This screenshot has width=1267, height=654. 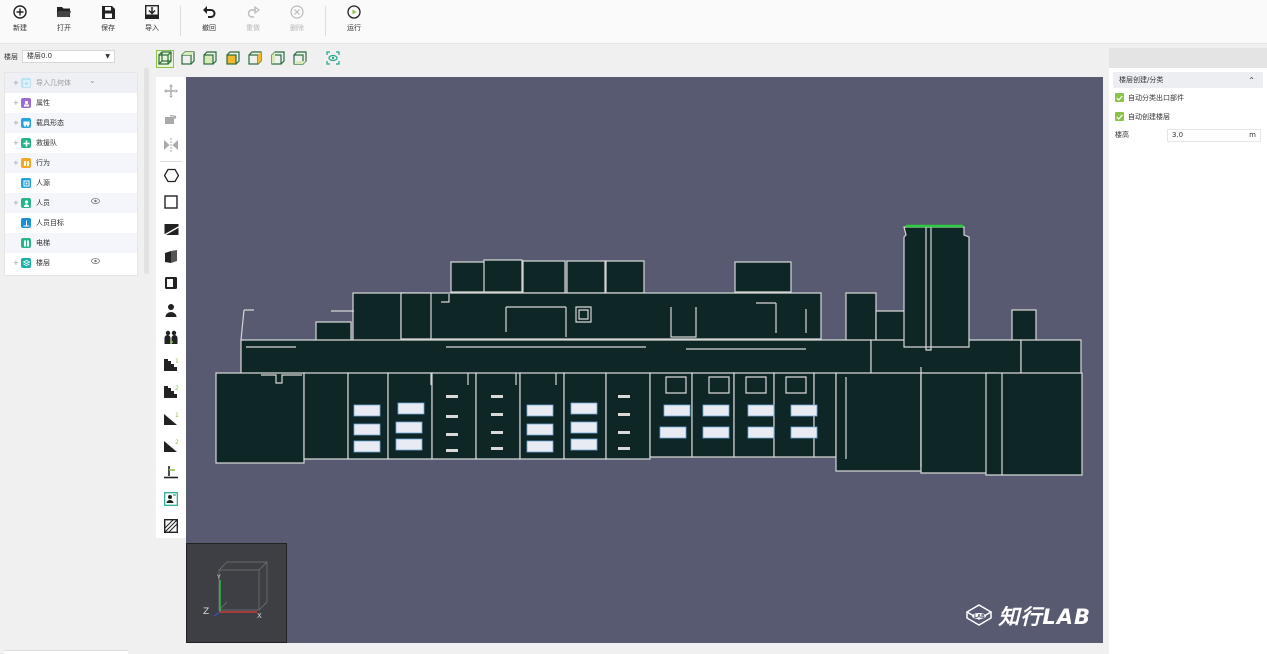 I want to click on door-tool, so click(x=171, y=284).